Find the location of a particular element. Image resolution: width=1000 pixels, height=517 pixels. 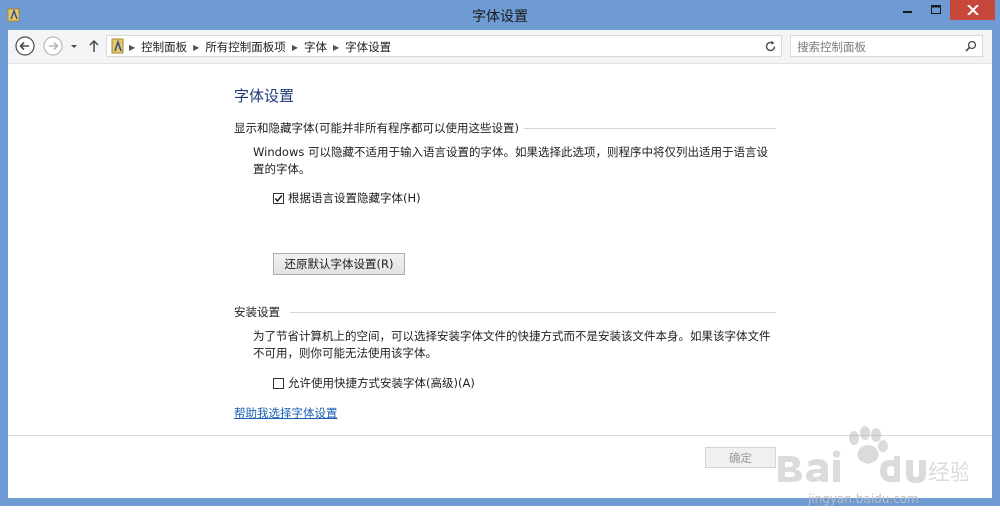

back-arrow-icon is located at coordinates (25, 46).